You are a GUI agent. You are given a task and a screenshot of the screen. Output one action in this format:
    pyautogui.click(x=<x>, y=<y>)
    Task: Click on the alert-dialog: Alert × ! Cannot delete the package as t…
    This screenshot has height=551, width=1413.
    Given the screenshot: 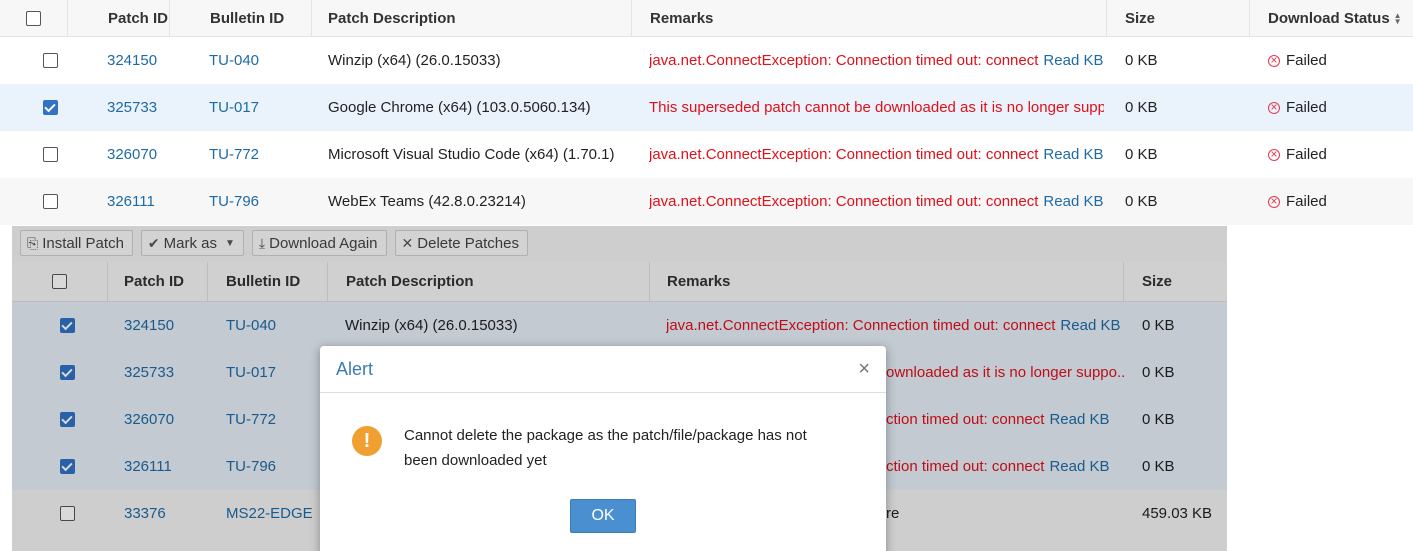 What is the action you would take?
    pyautogui.click(x=603, y=448)
    